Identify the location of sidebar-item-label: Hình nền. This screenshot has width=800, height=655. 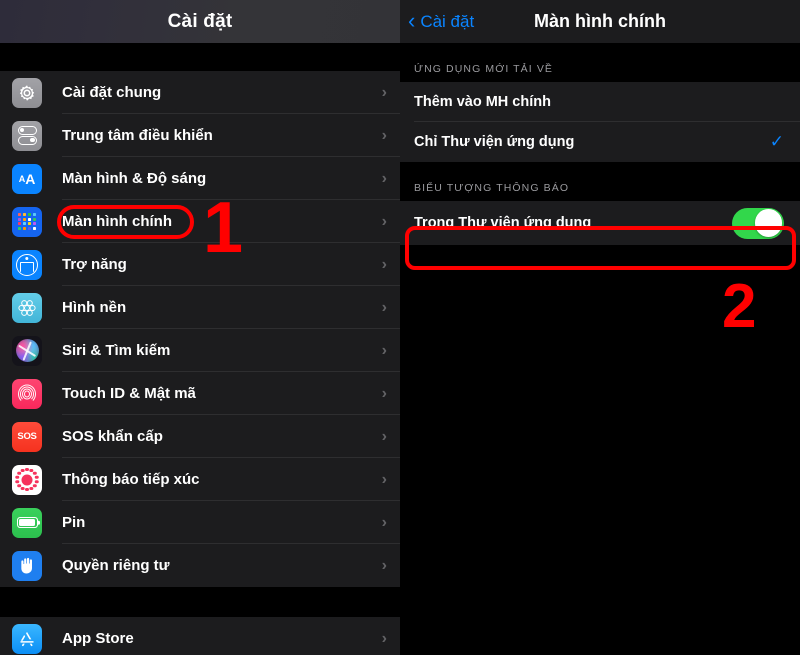
(94, 307).